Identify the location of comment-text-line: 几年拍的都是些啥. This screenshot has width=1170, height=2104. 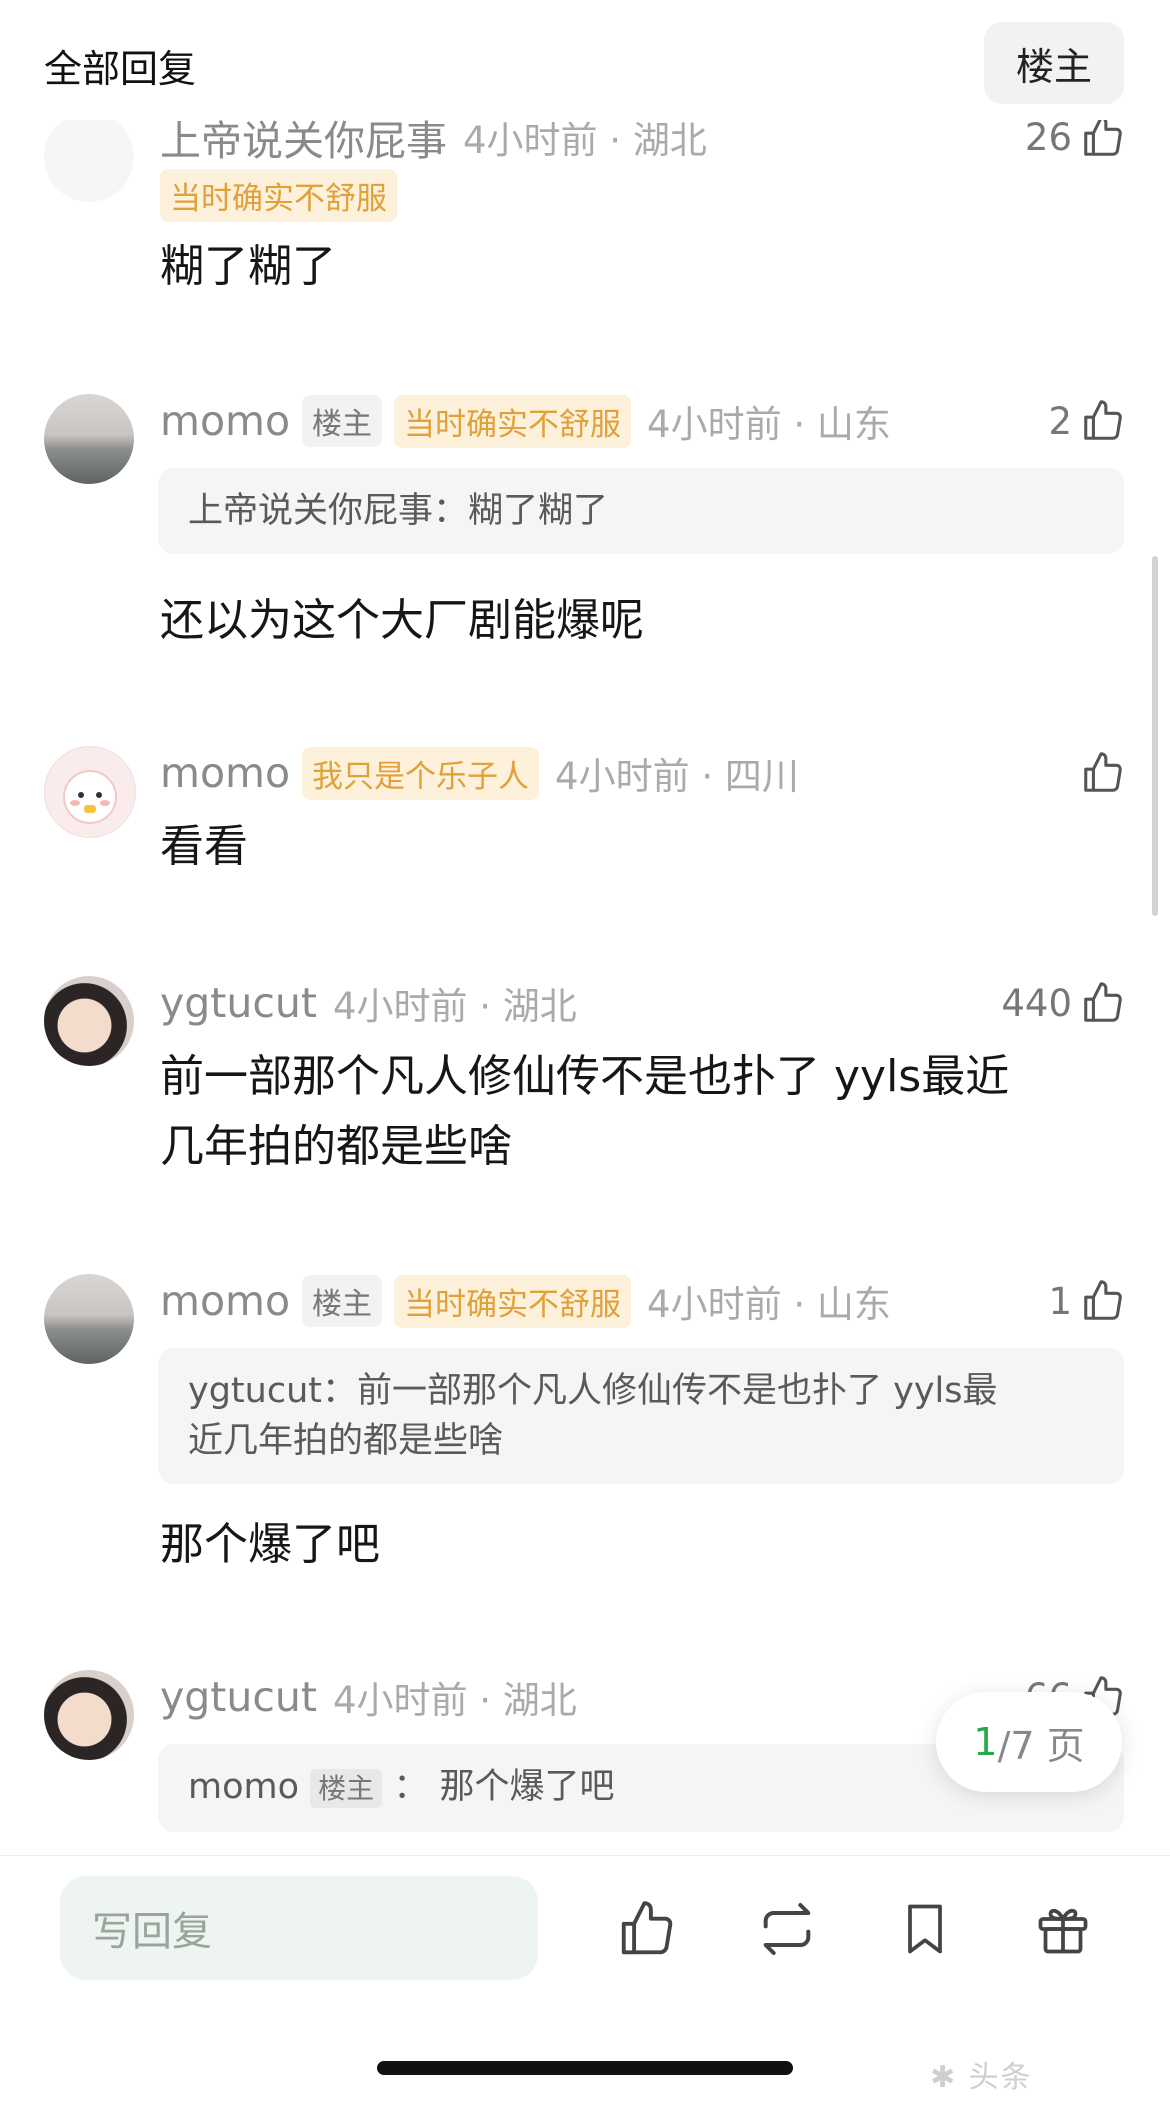
(336, 1146).